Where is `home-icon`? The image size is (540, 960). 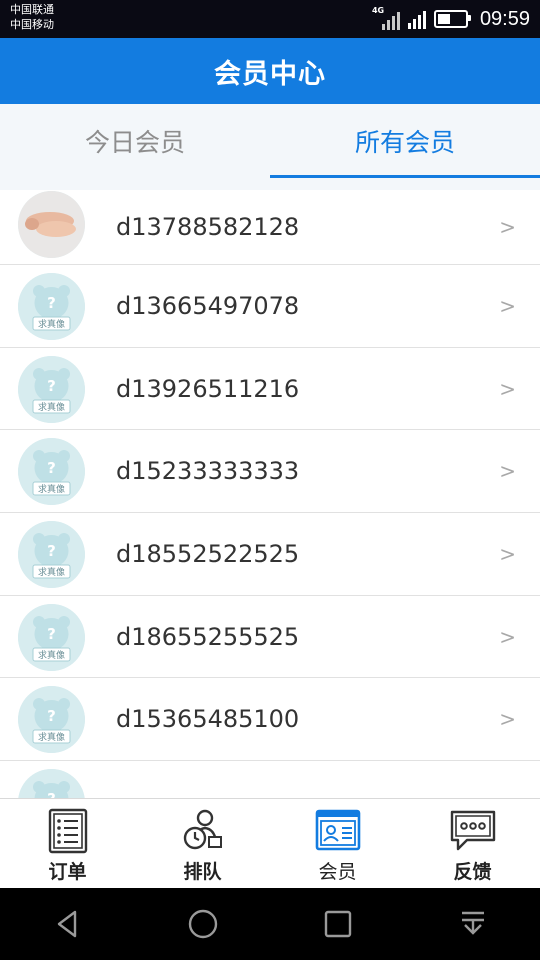 home-icon is located at coordinates (203, 924).